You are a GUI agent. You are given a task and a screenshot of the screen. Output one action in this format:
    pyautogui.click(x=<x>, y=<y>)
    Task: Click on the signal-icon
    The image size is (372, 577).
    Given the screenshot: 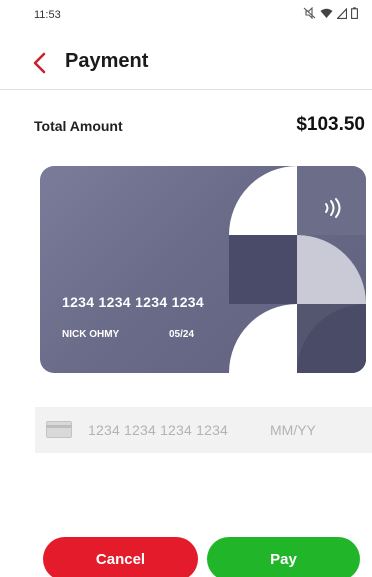 What is the action you would take?
    pyautogui.click(x=342, y=13)
    